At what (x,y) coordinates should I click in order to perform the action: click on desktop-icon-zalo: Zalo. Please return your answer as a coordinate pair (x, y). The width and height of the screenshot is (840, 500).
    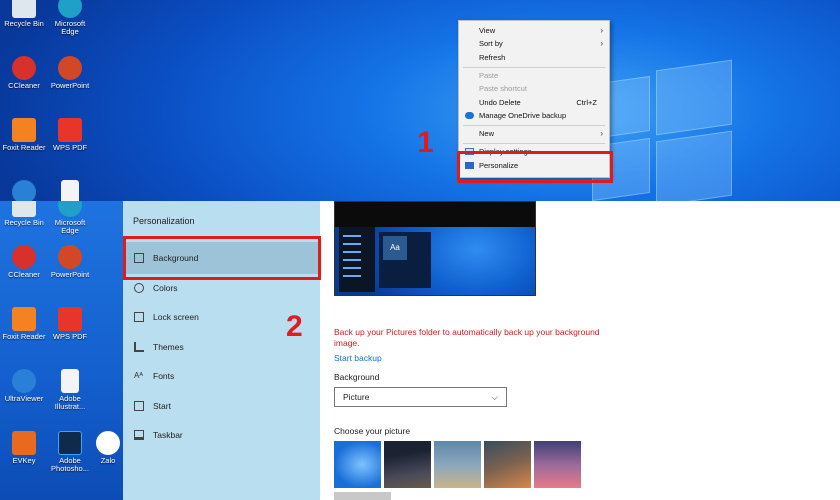
    Looking at the image, I should click on (108, 448).